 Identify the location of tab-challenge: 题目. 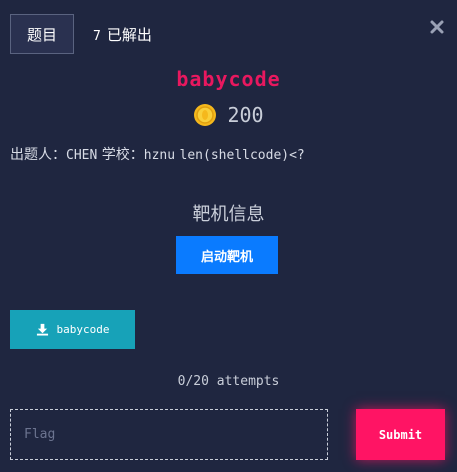
(42, 34).